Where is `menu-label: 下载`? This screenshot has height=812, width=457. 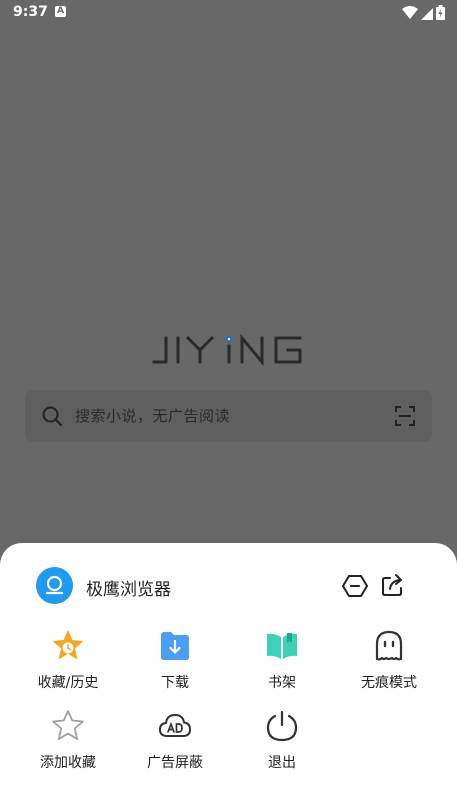 menu-label: 下载 is located at coordinates (175, 683).